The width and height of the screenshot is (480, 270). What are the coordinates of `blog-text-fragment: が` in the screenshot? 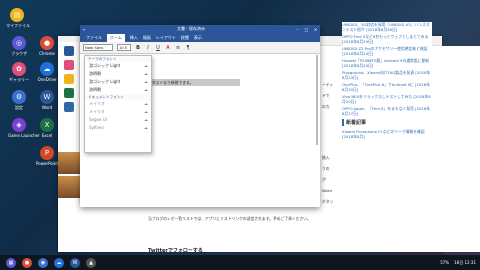 It's located at (324, 179).